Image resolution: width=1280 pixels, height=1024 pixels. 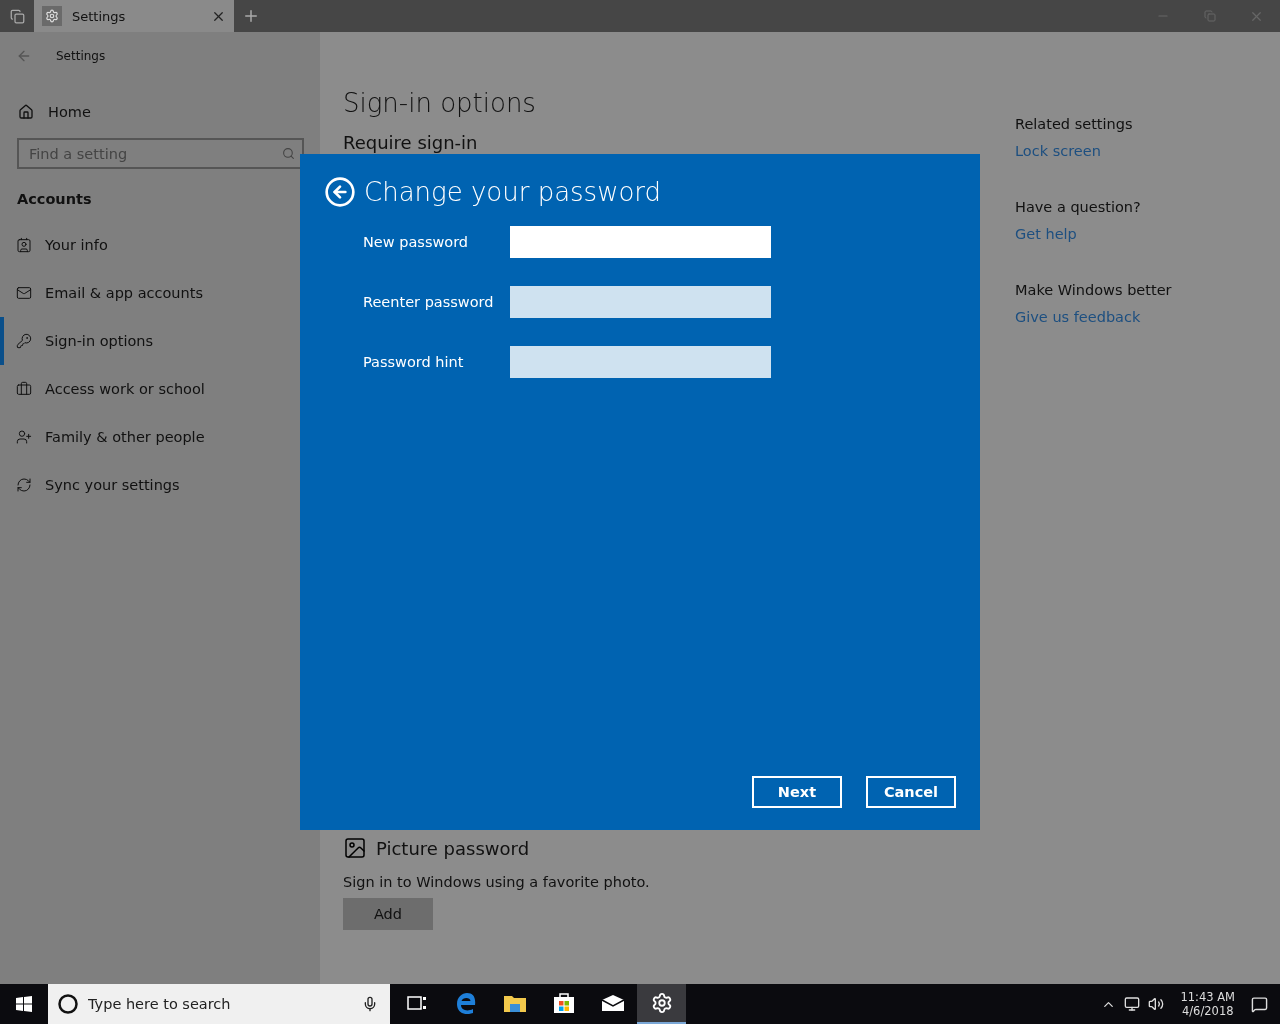 I want to click on nav-item: Email & app accounts, so click(x=160, y=293).